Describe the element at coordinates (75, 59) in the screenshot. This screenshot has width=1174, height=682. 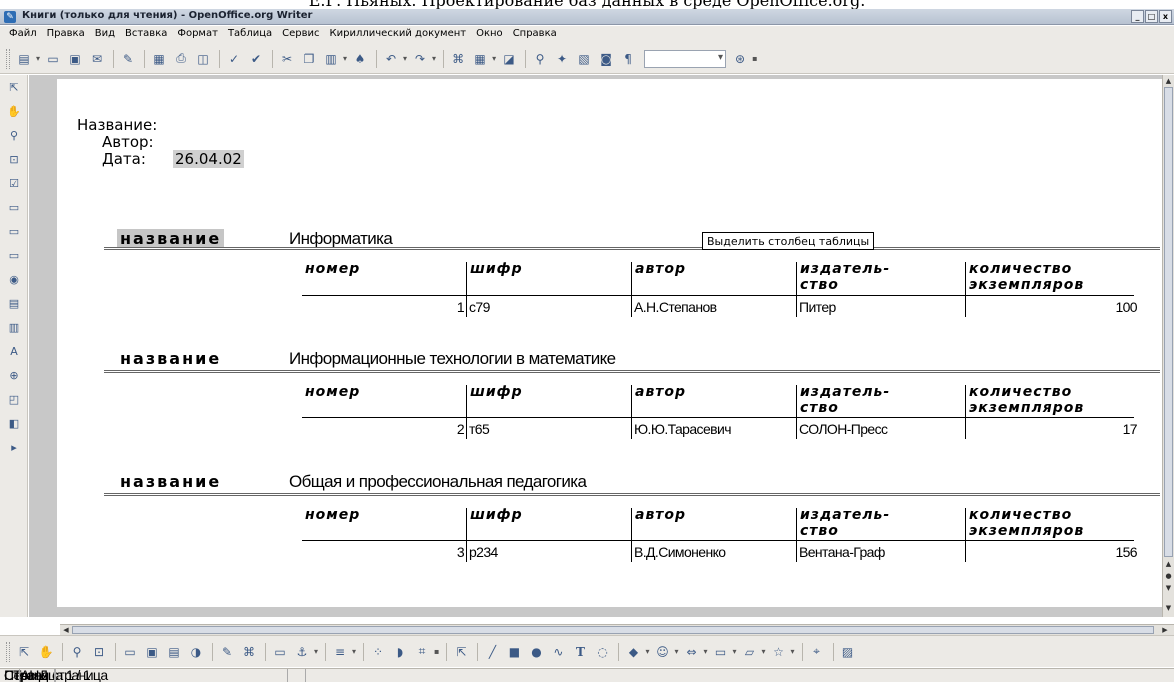
I see `save-icon: ▣` at that location.